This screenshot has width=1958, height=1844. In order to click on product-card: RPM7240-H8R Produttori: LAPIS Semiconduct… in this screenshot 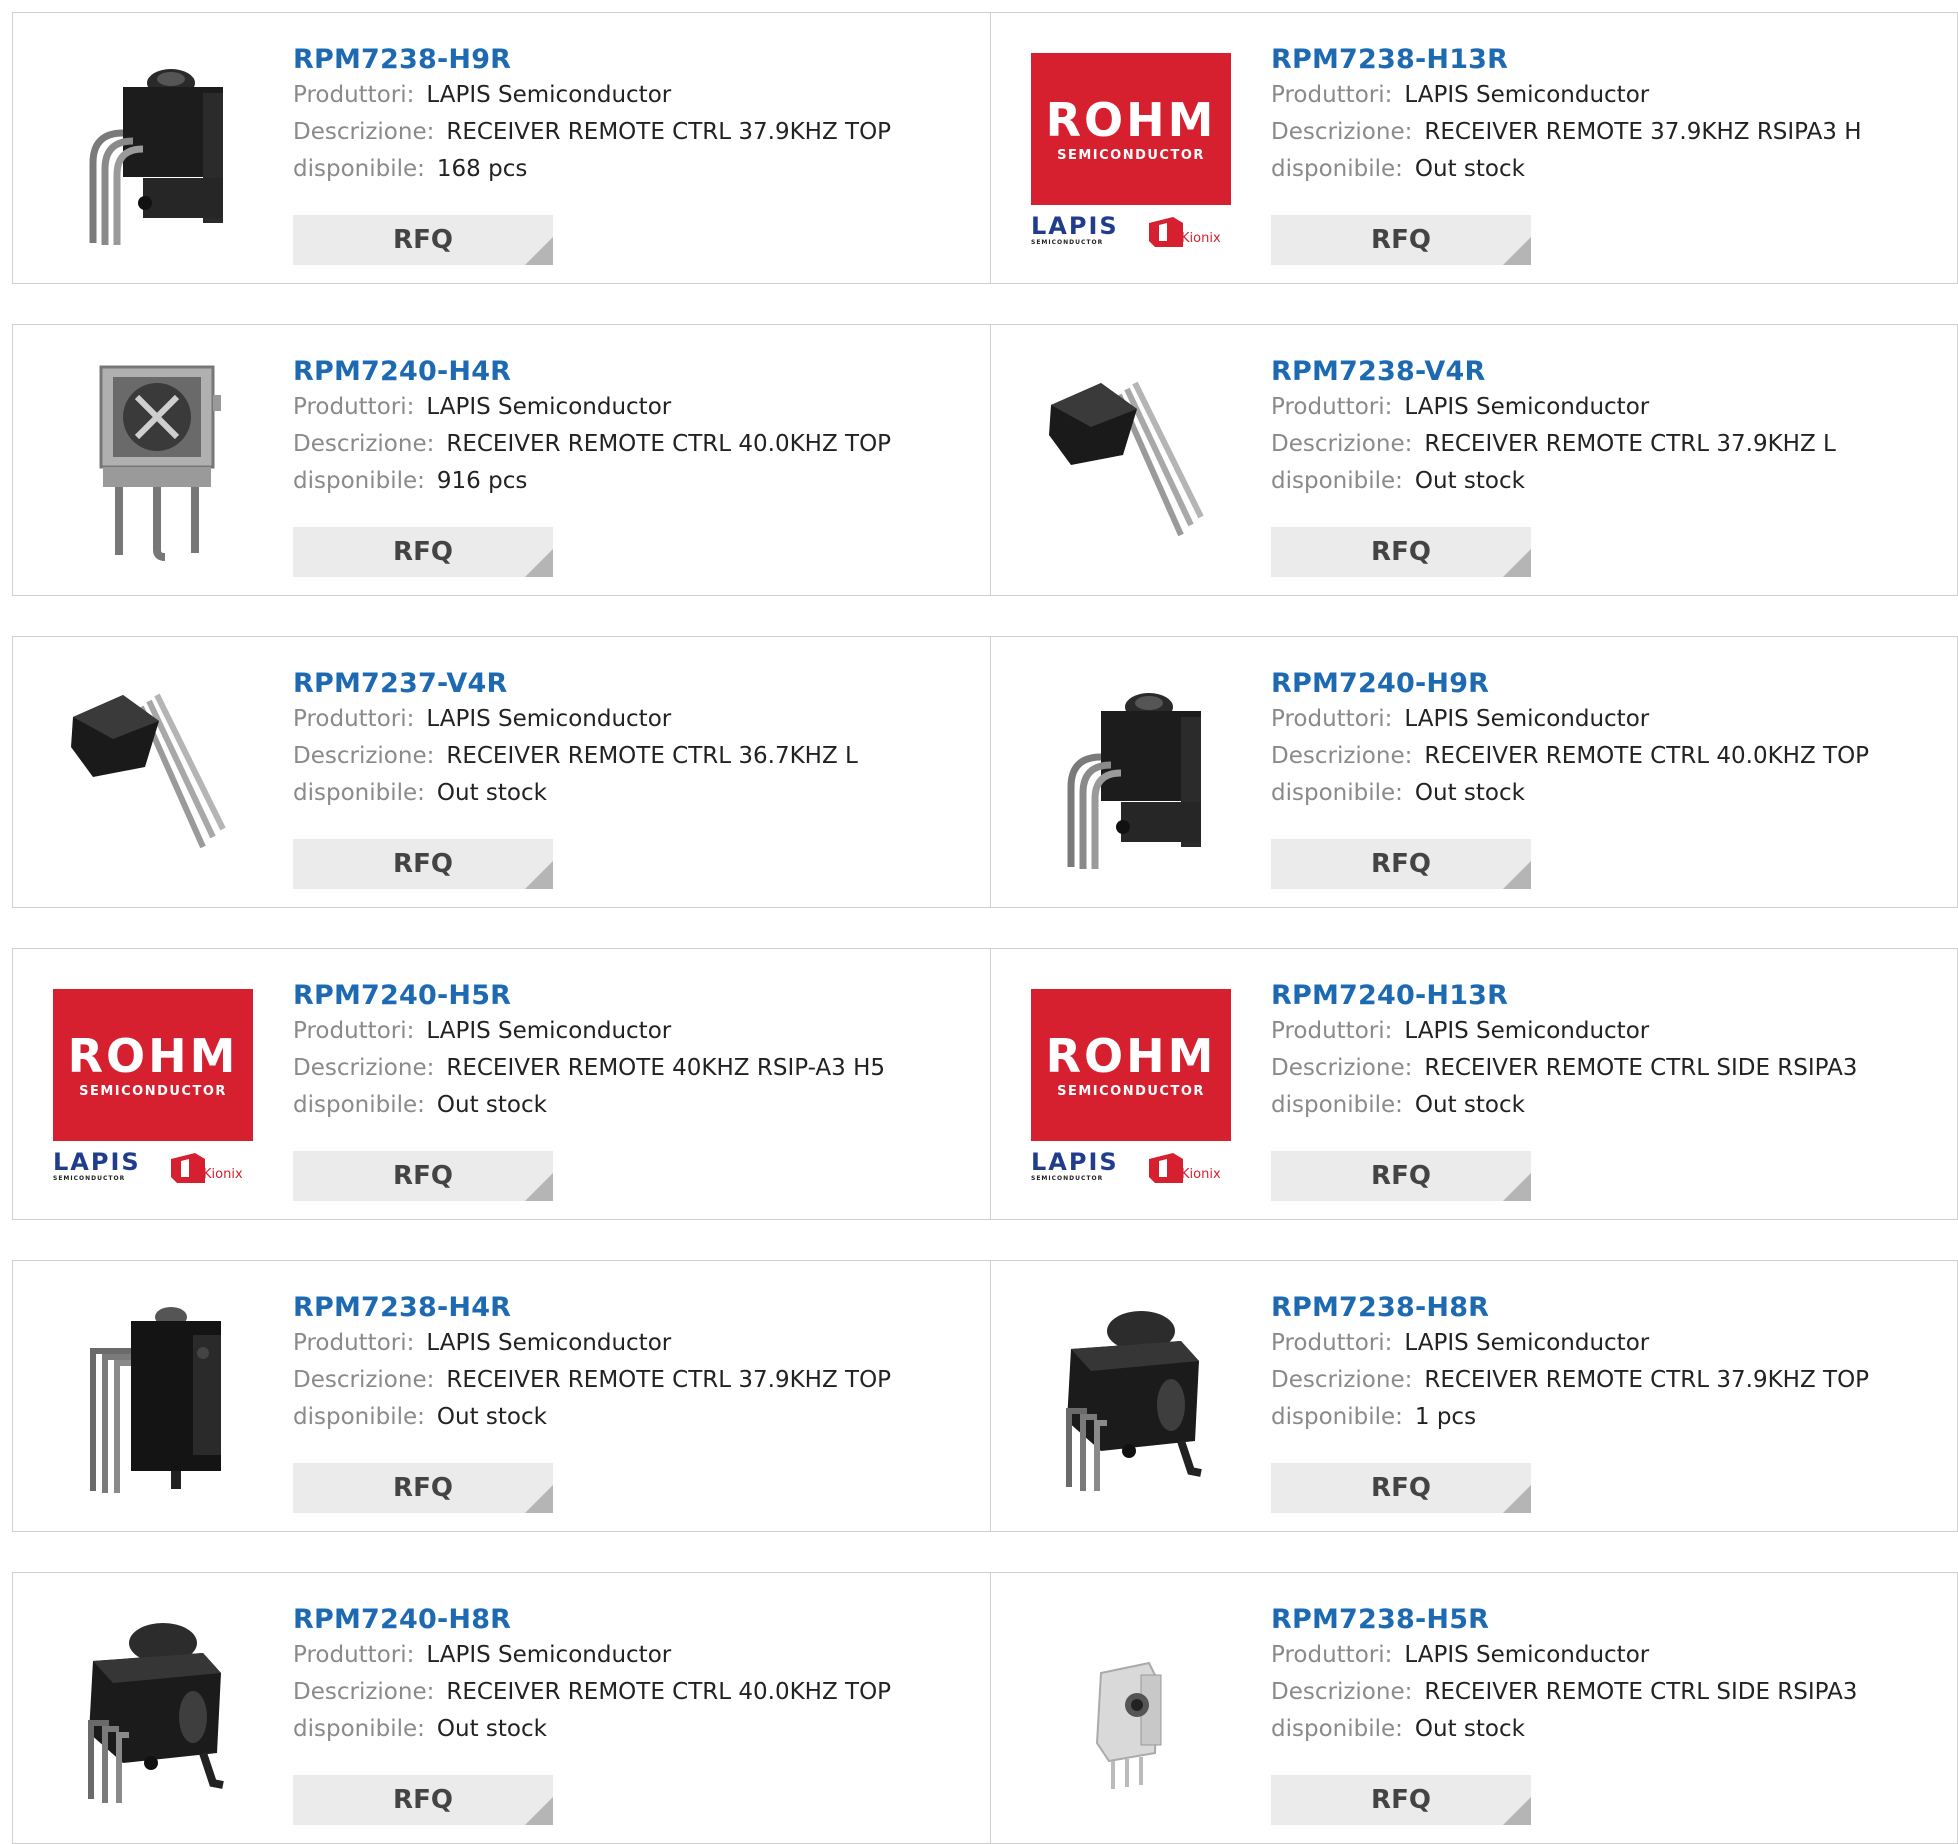, I will do `click(501, 1708)`.